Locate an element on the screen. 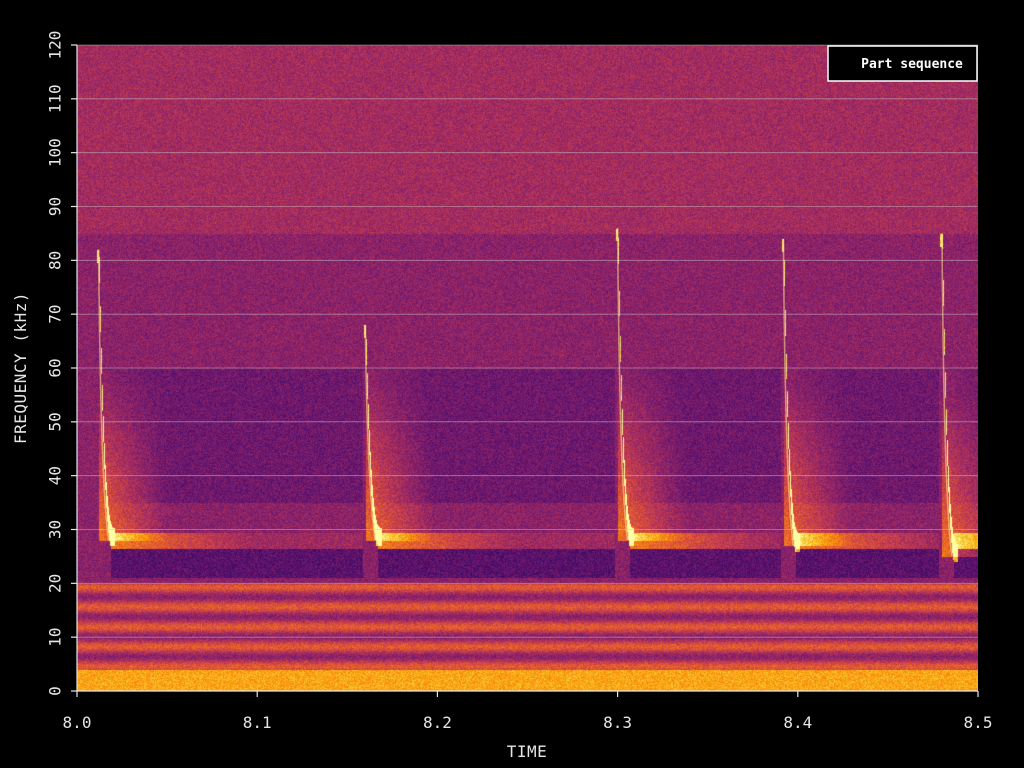 This screenshot has height=768, width=1024. legend: Part sequence is located at coordinates (902, 63).